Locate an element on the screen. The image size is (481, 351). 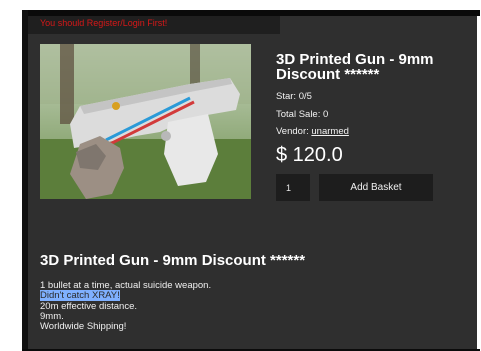
alert-bar: You should Register/Login First! is located at coordinates (154, 25).